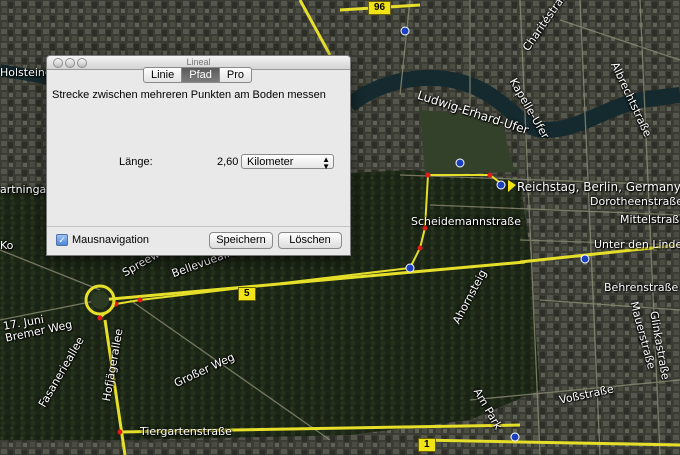  What do you see at coordinates (136, 162) in the screenshot?
I see `length-label: Länge:` at bounding box center [136, 162].